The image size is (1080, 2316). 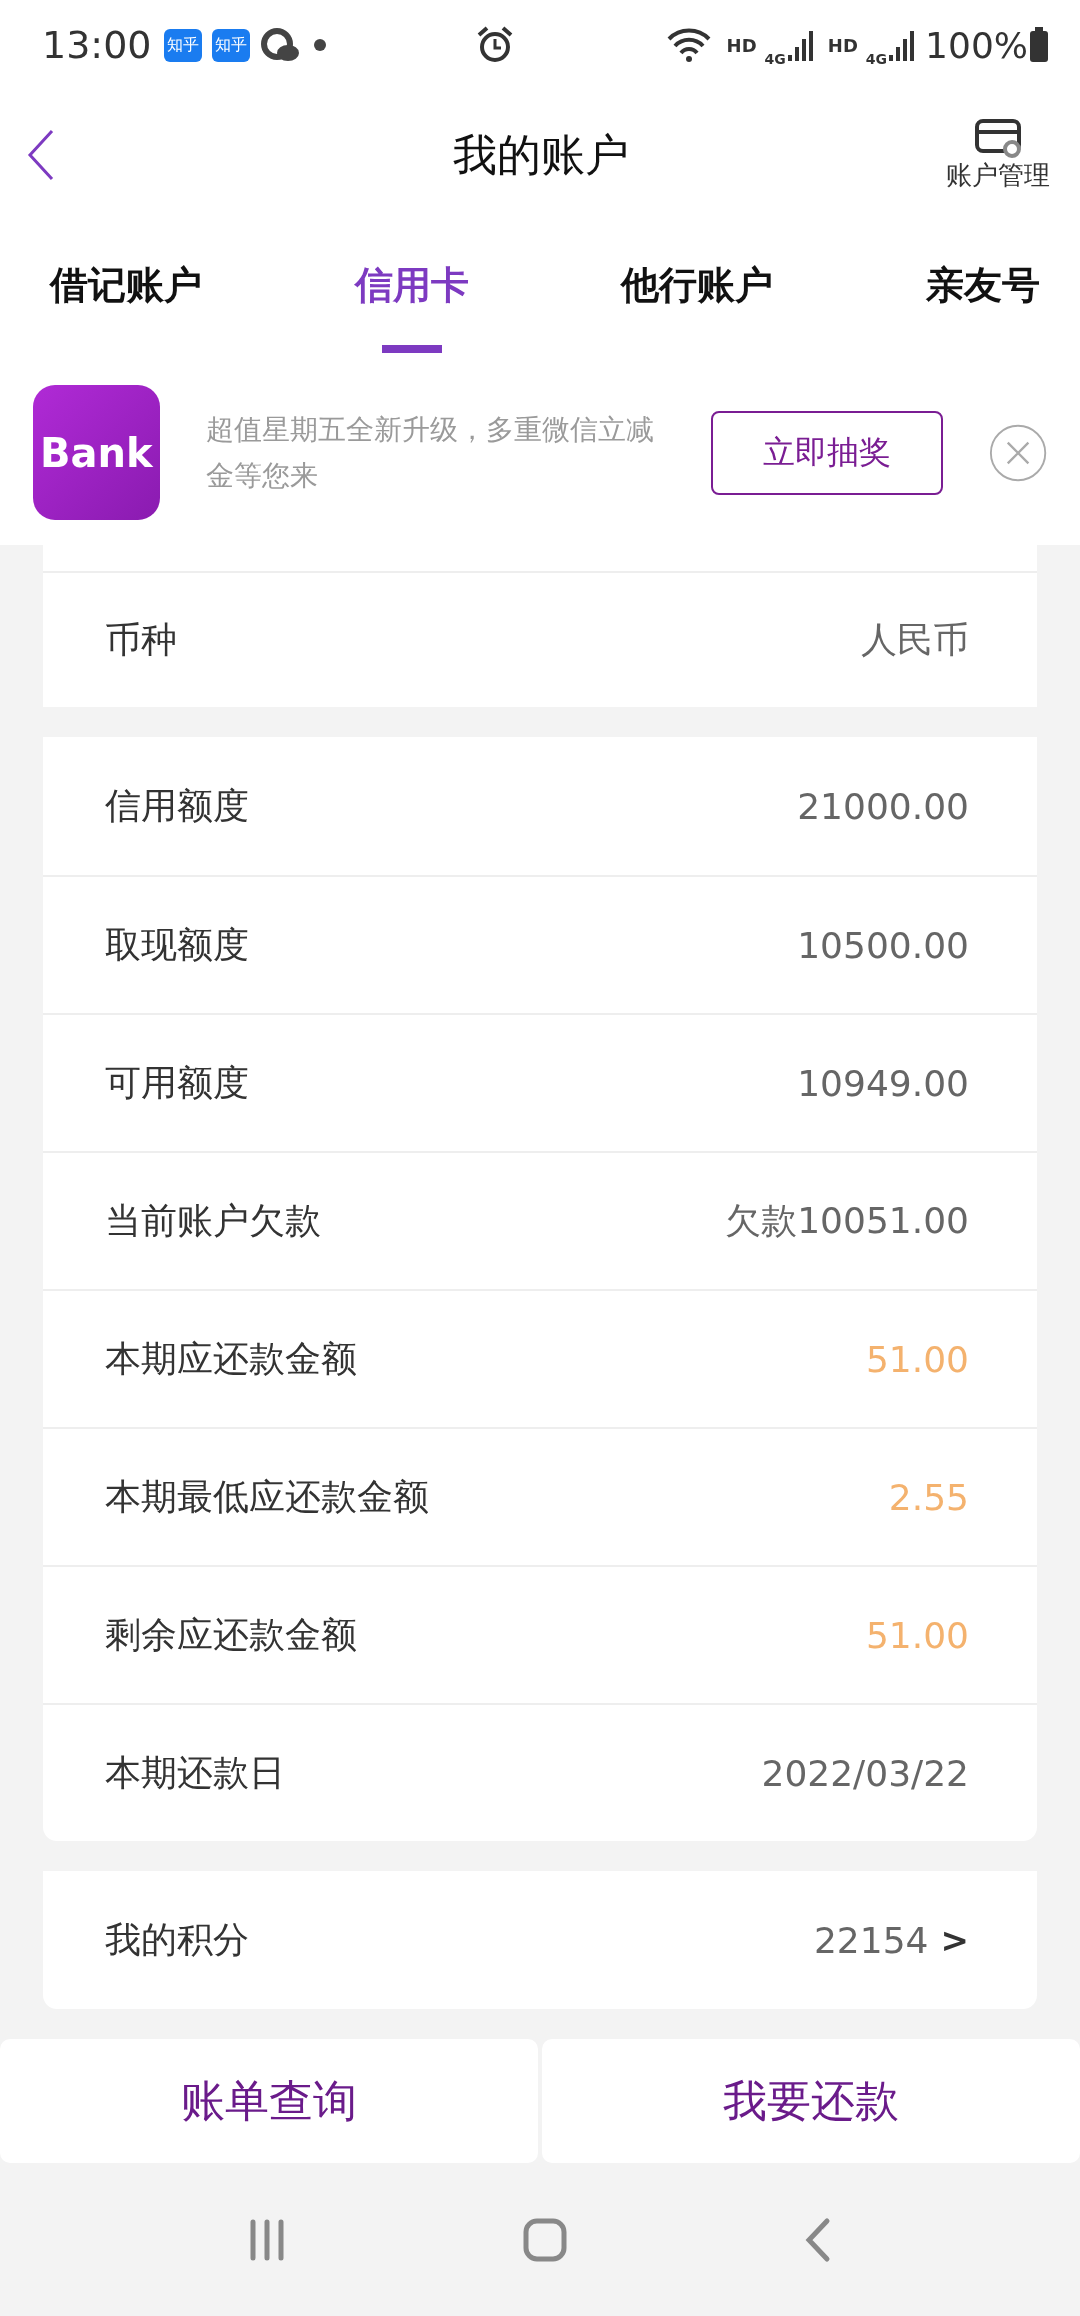 I want to click on row-label: 本期最低应还款金额, so click(x=267, y=1496).